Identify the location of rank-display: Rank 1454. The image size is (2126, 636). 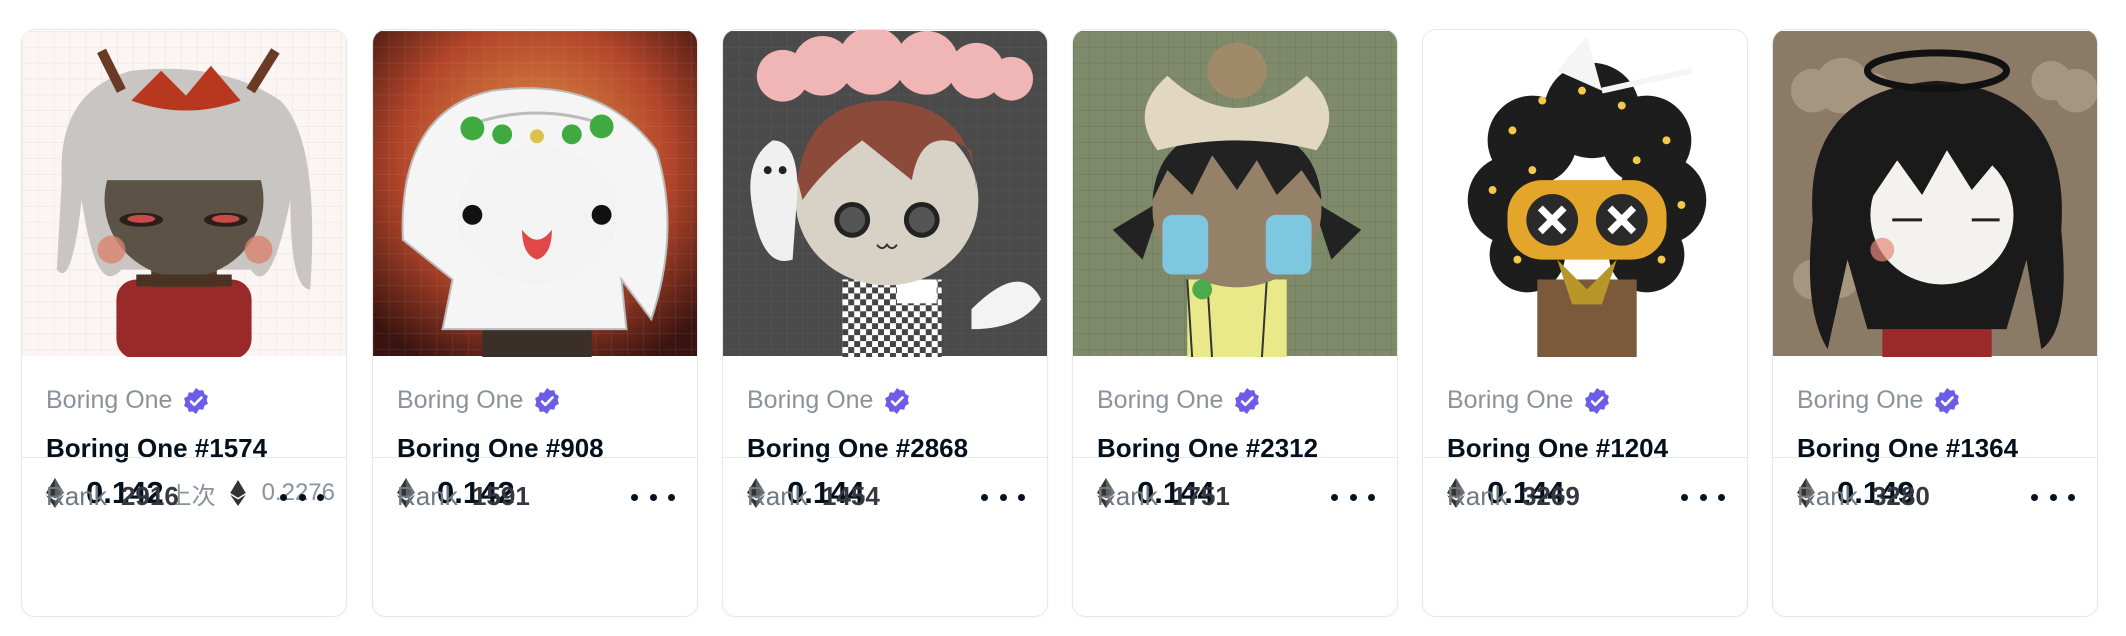
(813, 496).